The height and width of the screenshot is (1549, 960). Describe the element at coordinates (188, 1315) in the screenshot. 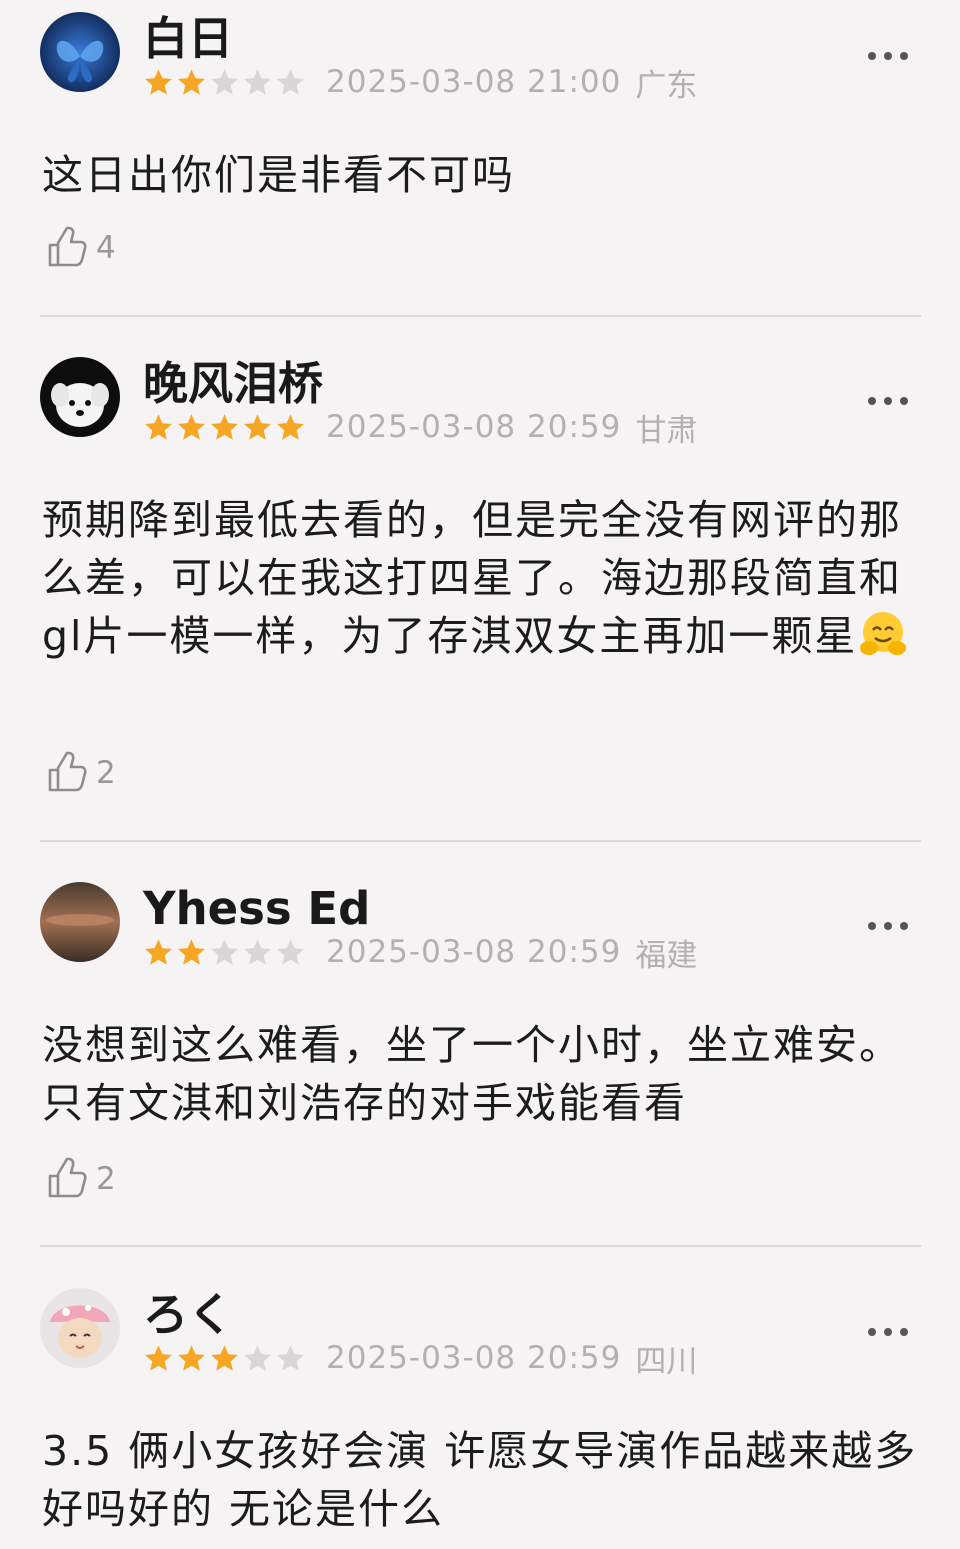

I see `username: ろく` at that location.